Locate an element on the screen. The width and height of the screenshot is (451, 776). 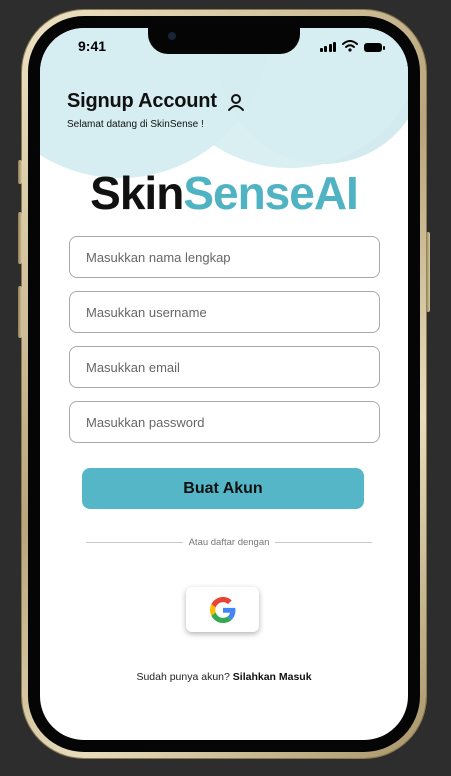
divider-line-left is located at coordinates (134, 542).